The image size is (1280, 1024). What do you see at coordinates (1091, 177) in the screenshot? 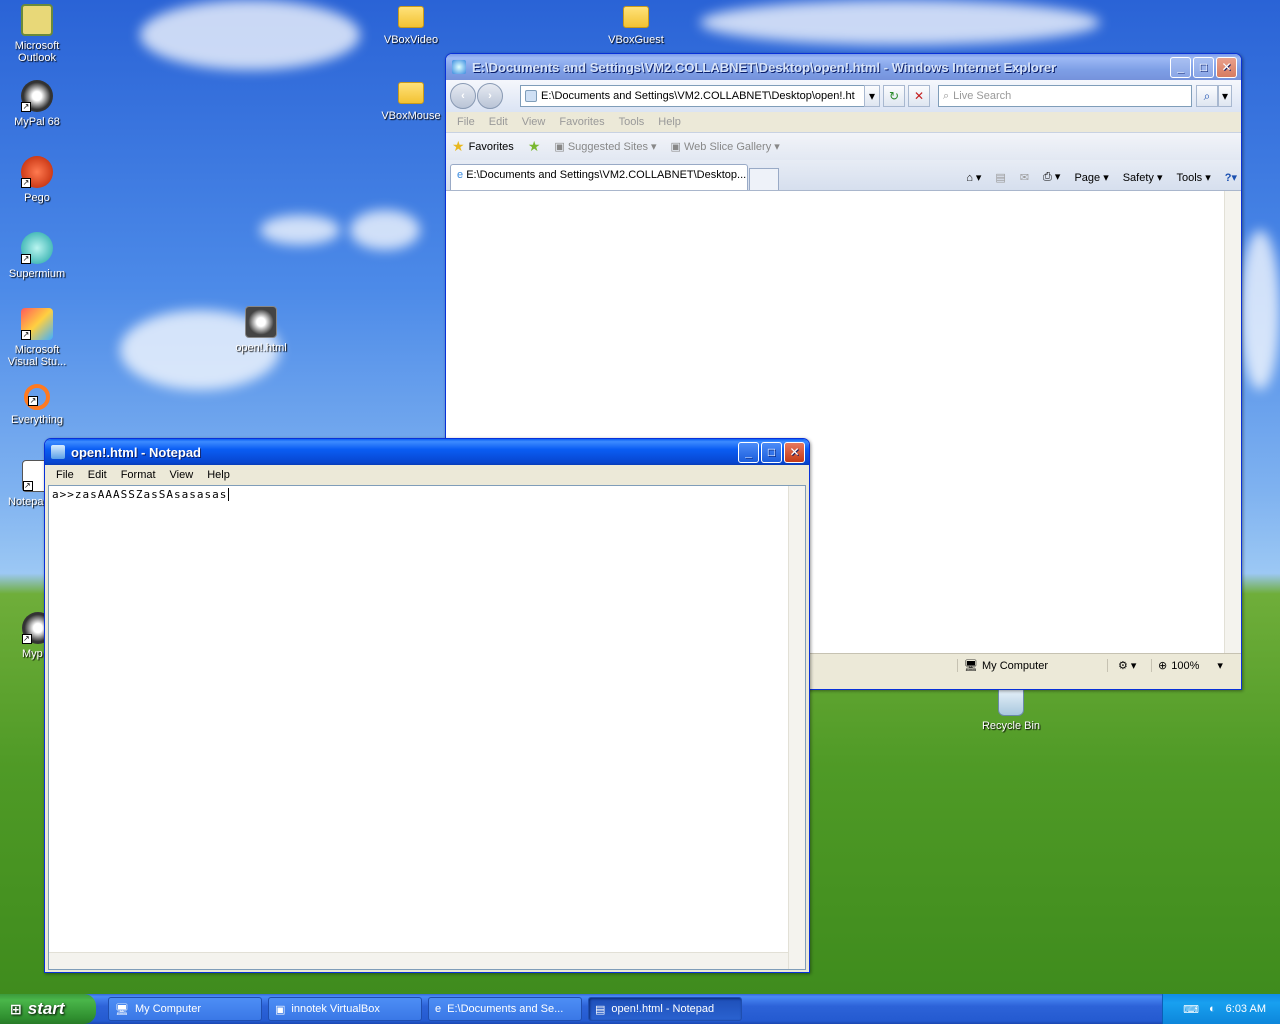
I see `page-menu: Page ▾` at bounding box center [1091, 177].